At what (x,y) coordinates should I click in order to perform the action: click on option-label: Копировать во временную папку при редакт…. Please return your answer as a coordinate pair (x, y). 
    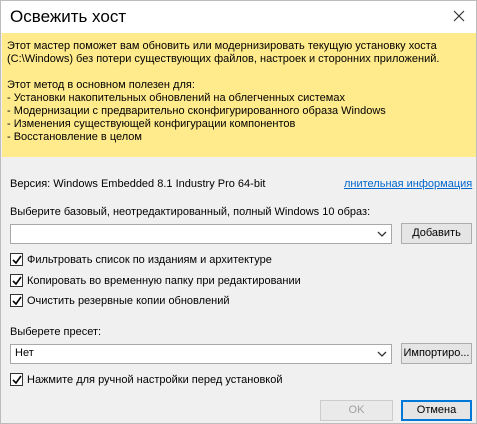
    Looking at the image, I should click on (164, 280).